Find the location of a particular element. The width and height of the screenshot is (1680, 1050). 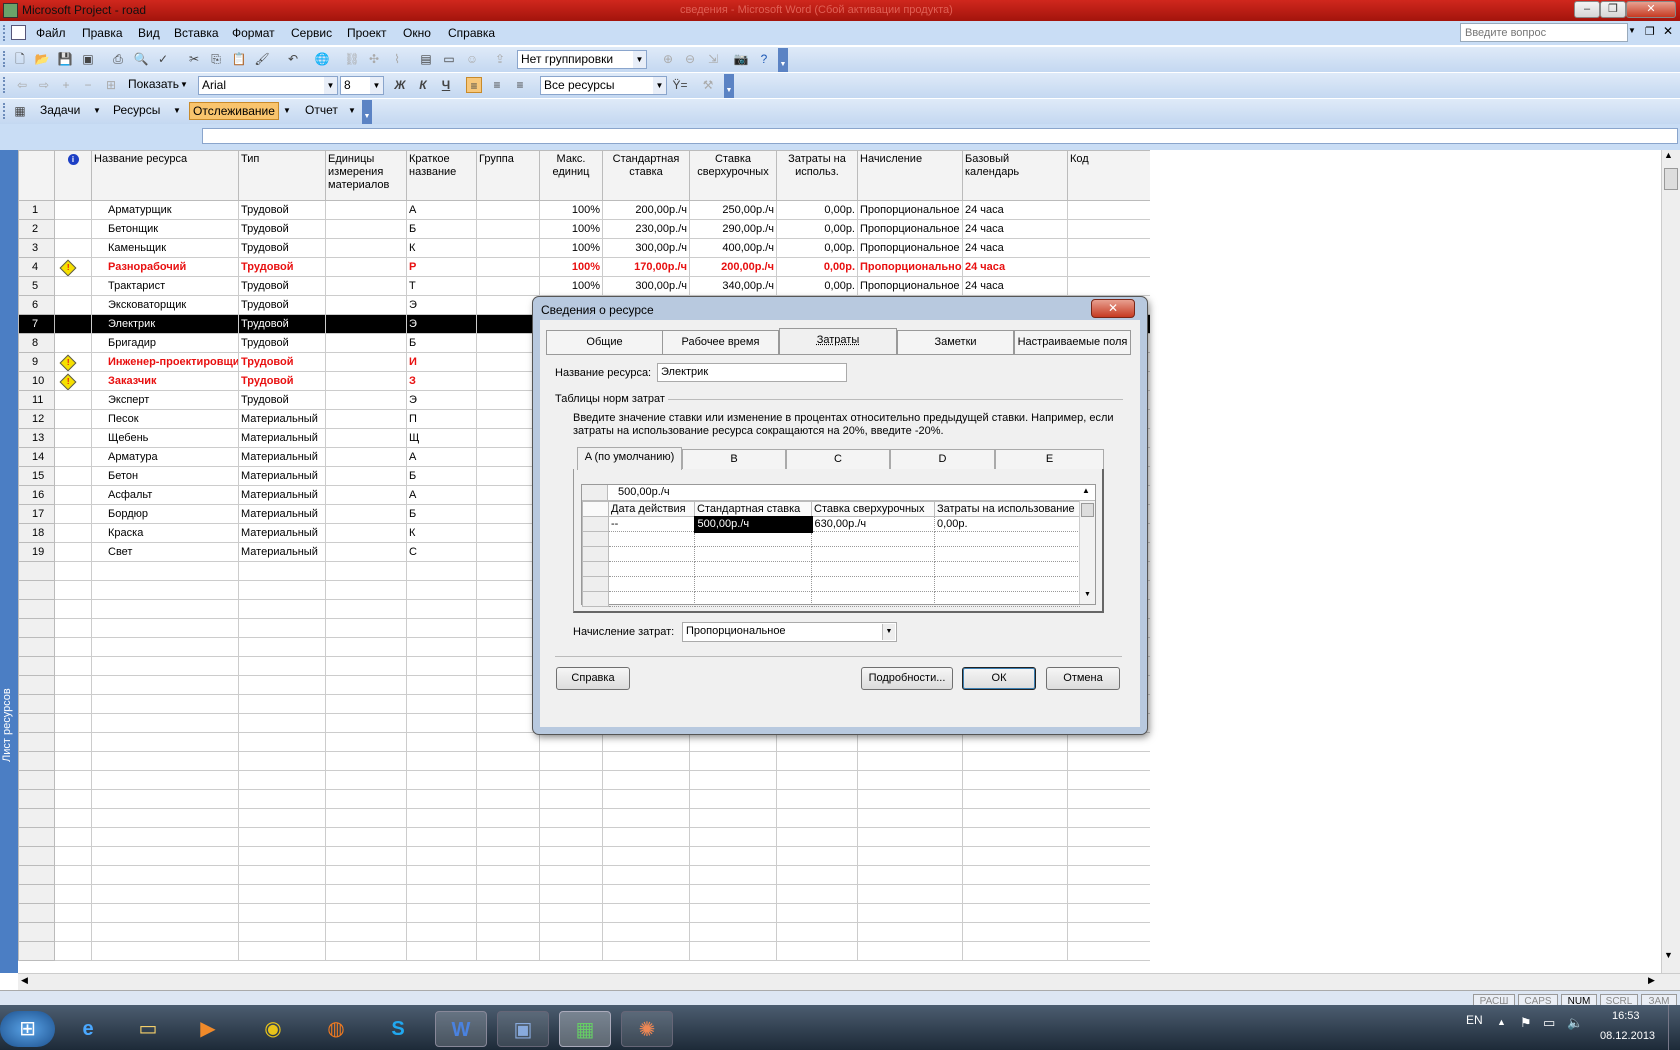

publish-icon: ⇪ is located at coordinates (500, 59).